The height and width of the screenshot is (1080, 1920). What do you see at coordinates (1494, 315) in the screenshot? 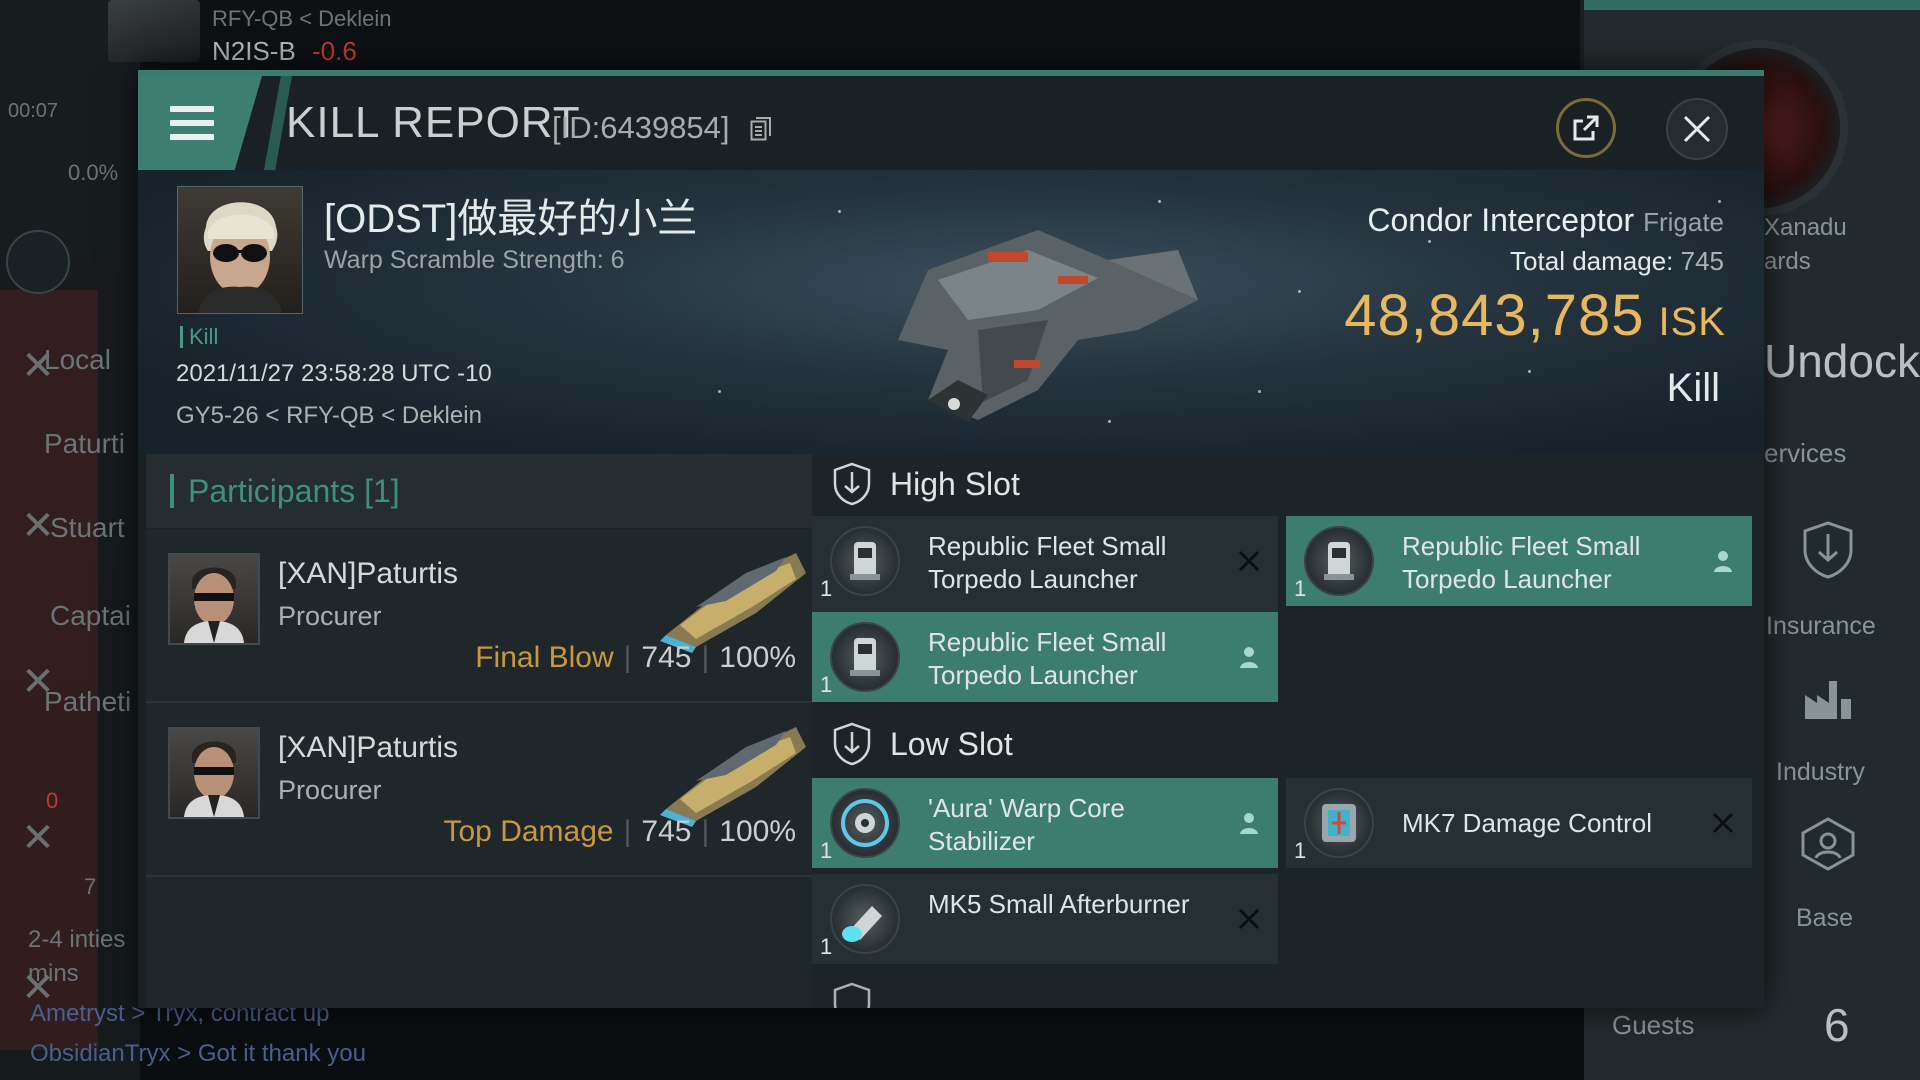
I see `isk-amount: 48,843,785` at bounding box center [1494, 315].